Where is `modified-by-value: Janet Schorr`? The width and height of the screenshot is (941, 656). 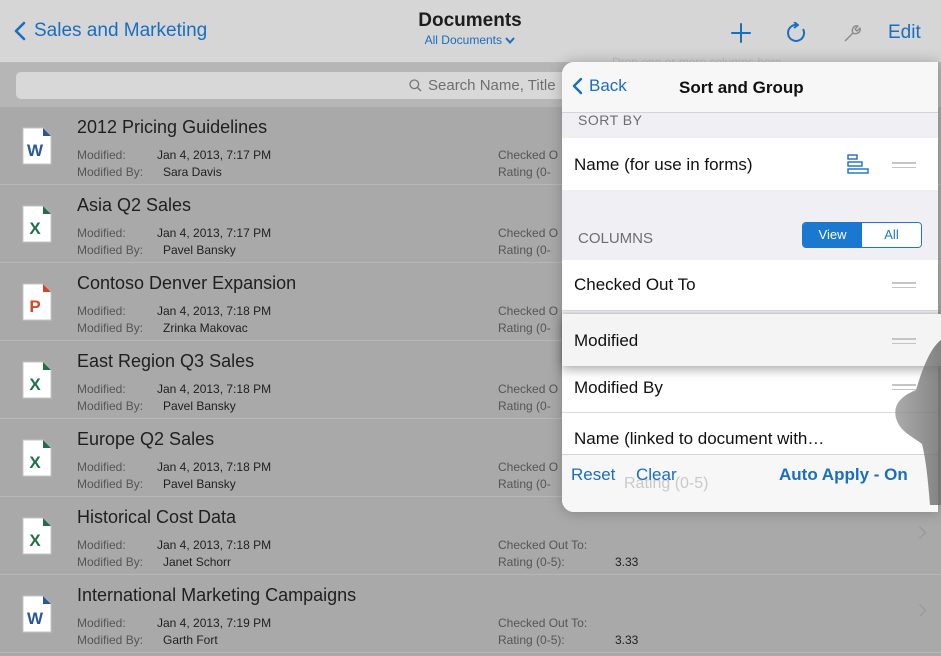
modified-by-value: Janet Schorr is located at coordinates (197, 562).